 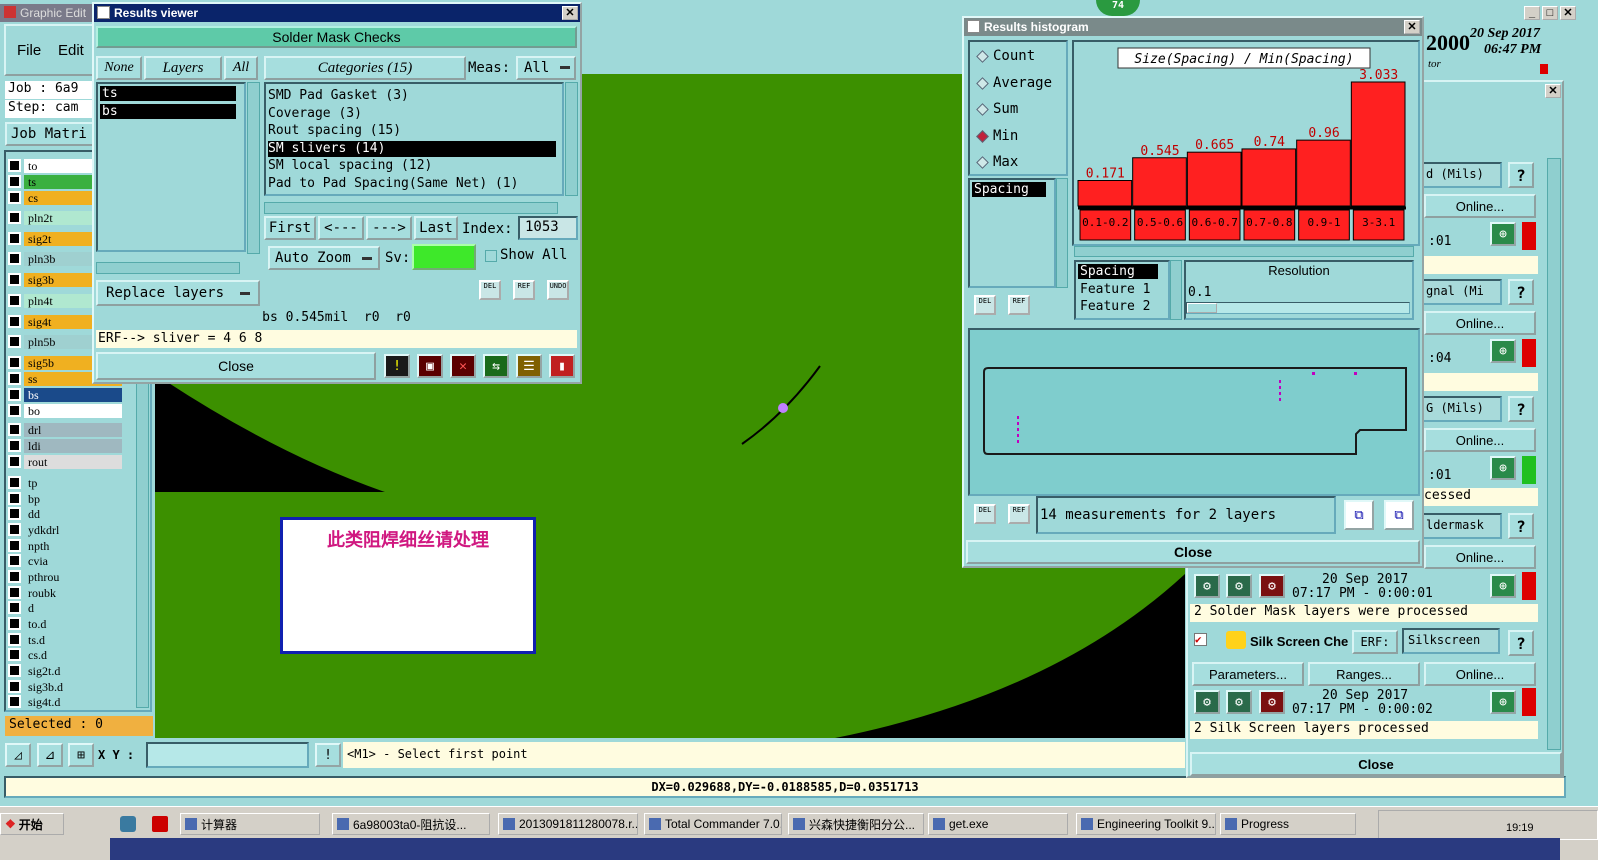 What do you see at coordinates (73, 410) in the screenshot?
I see `layer-name: bo` at bounding box center [73, 410].